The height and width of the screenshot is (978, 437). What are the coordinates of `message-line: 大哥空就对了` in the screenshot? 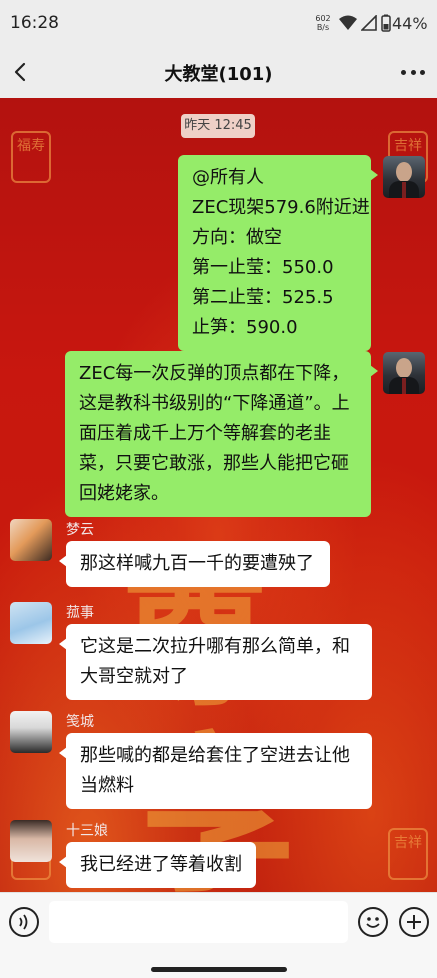 It's located at (134, 676).